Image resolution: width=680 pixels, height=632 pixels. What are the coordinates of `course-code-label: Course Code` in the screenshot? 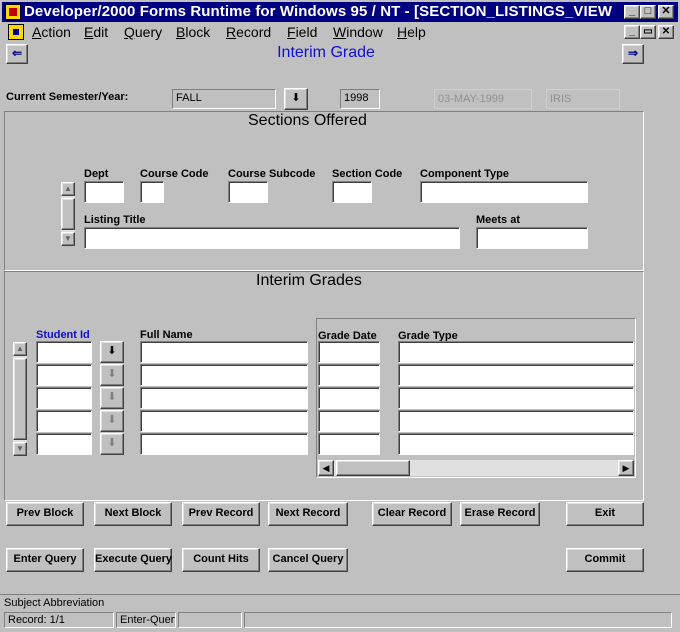 It's located at (174, 174).